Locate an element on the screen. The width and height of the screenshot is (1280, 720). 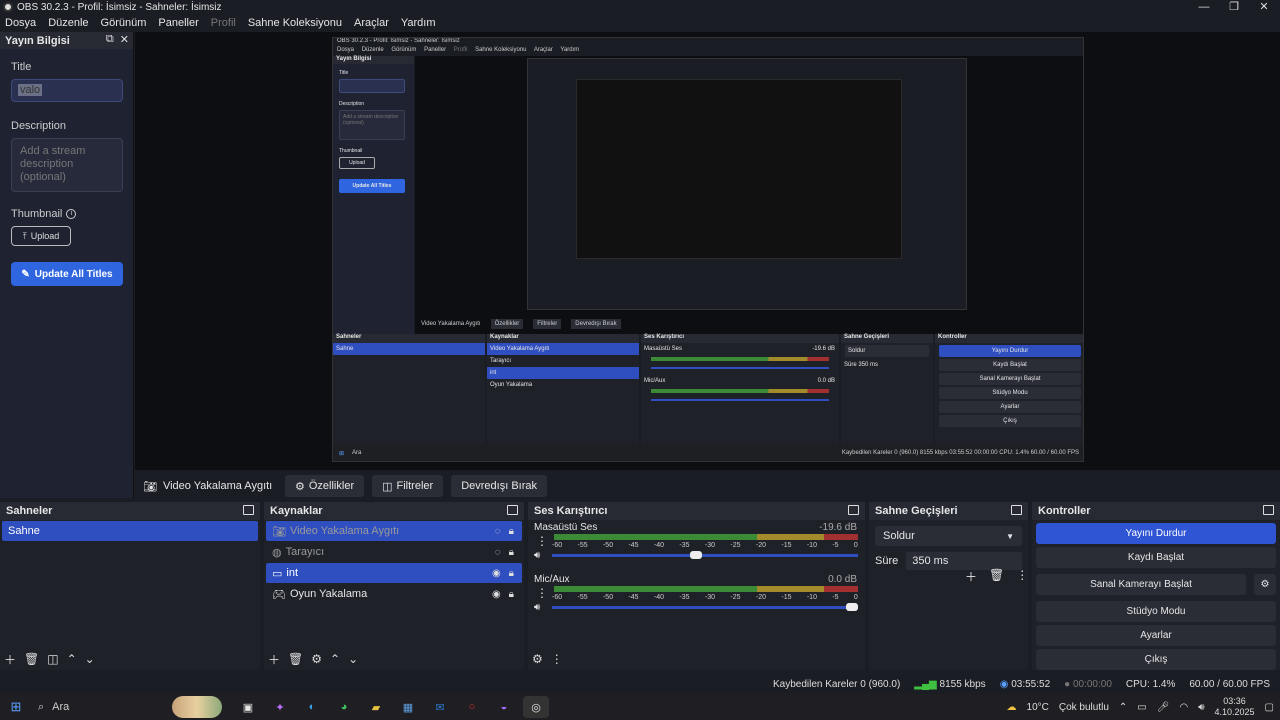
menu-dosya: Dosya is located at coordinates (20, 23).